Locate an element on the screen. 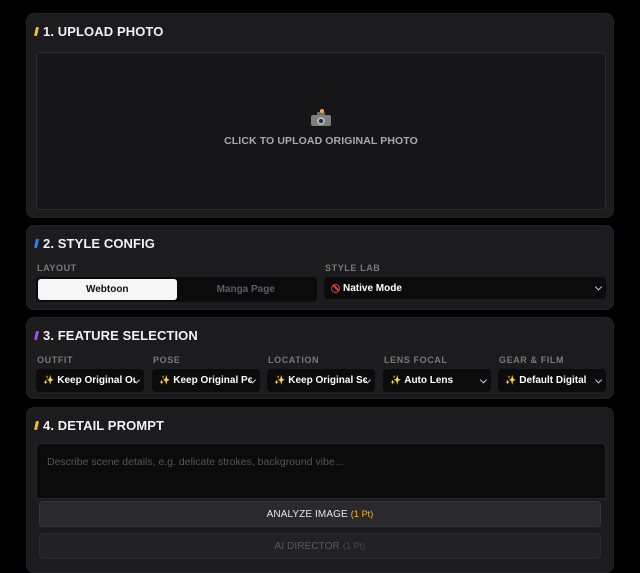 The width and height of the screenshot is (640, 573). style-config-title-text: 2. STYLE CONFIG is located at coordinates (99, 243).